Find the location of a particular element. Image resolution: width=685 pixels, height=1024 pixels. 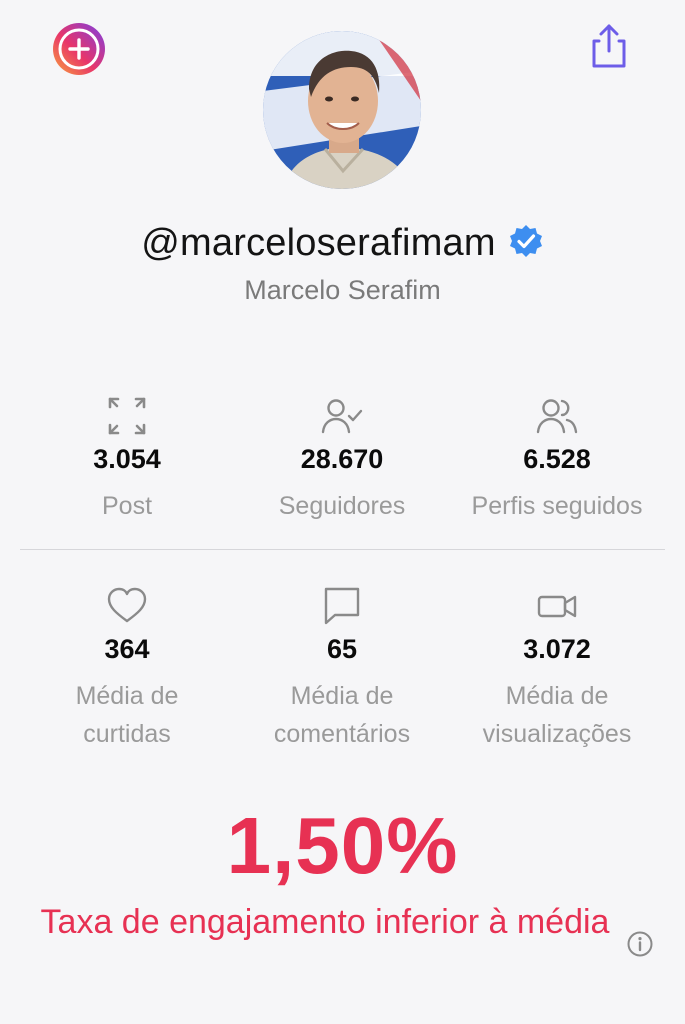

stat-value: 3.054 is located at coordinates (127, 459).